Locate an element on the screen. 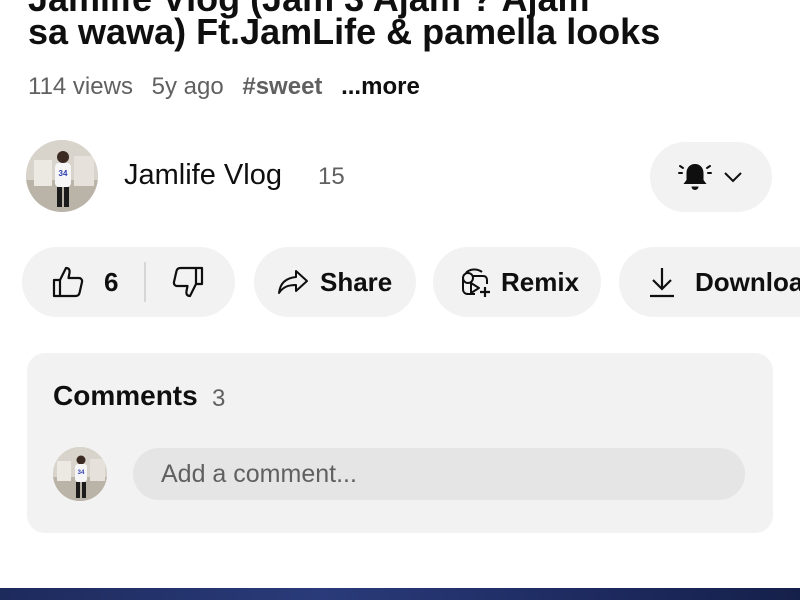 This screenshot has width=800, height=600. channel-name: Jamlife Vlog is located at coordinates (203, 175).